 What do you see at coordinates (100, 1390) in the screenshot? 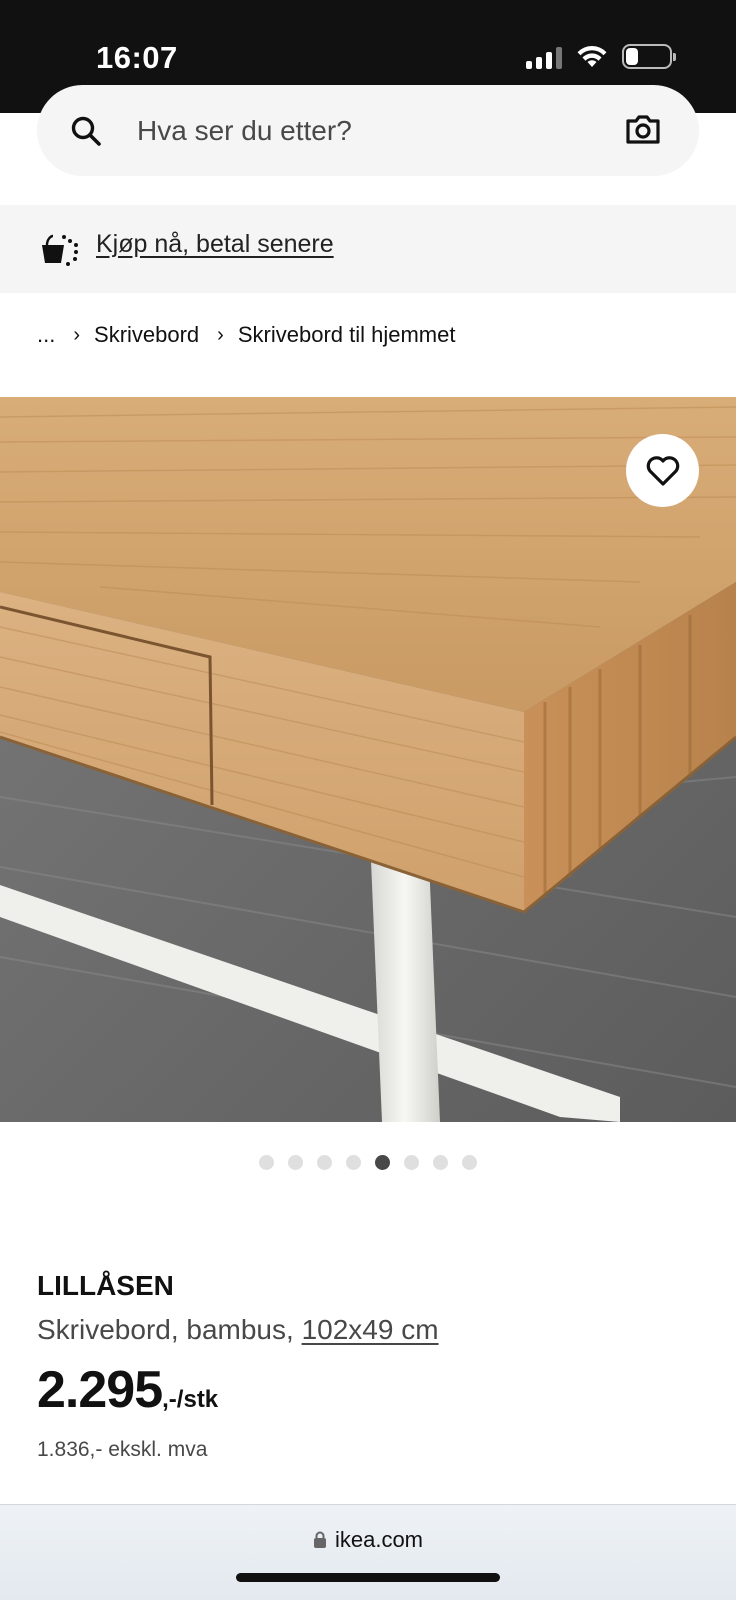
I see `price-integer: 2.295` at bounding box center [100, 1390].